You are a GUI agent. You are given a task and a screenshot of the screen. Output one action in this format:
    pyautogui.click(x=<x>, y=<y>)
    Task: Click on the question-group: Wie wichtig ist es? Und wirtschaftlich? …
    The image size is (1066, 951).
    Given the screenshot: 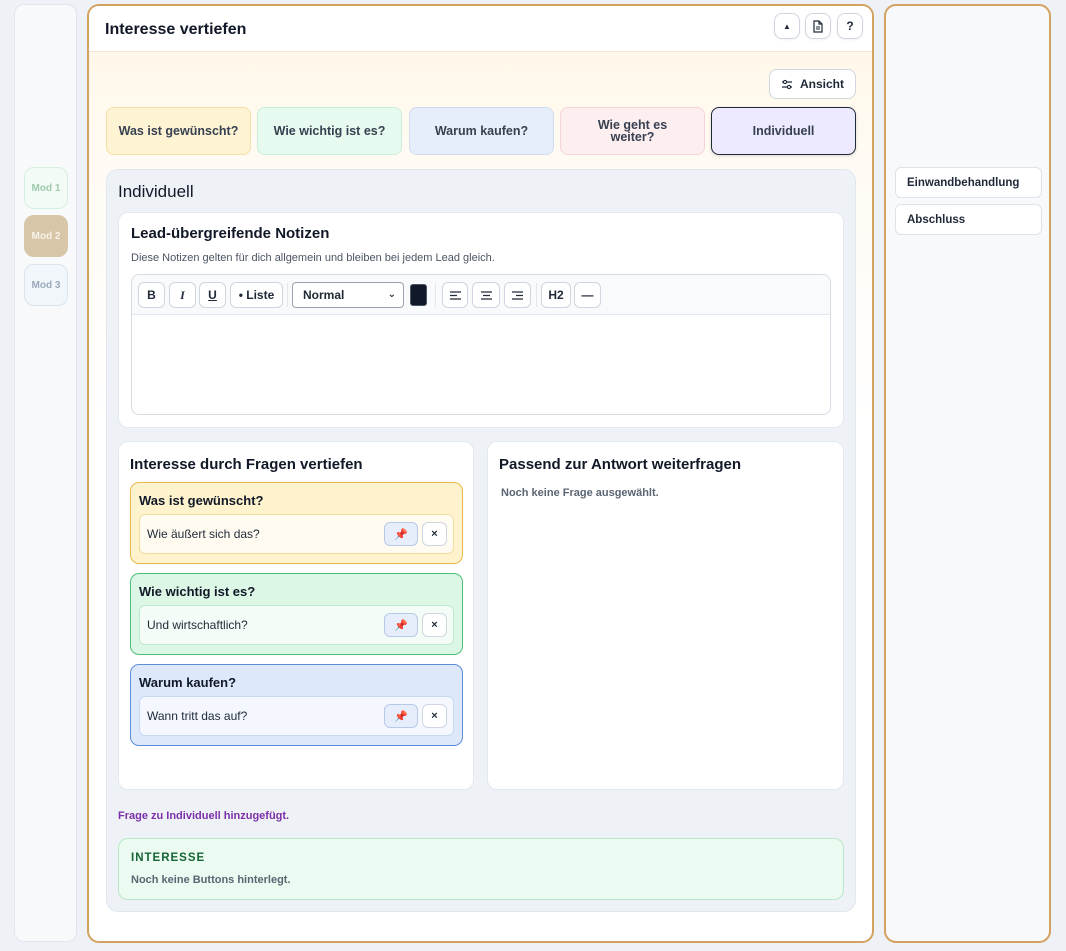 What is the action you would take?
    pyautogui.click(x=296, y=614)
    